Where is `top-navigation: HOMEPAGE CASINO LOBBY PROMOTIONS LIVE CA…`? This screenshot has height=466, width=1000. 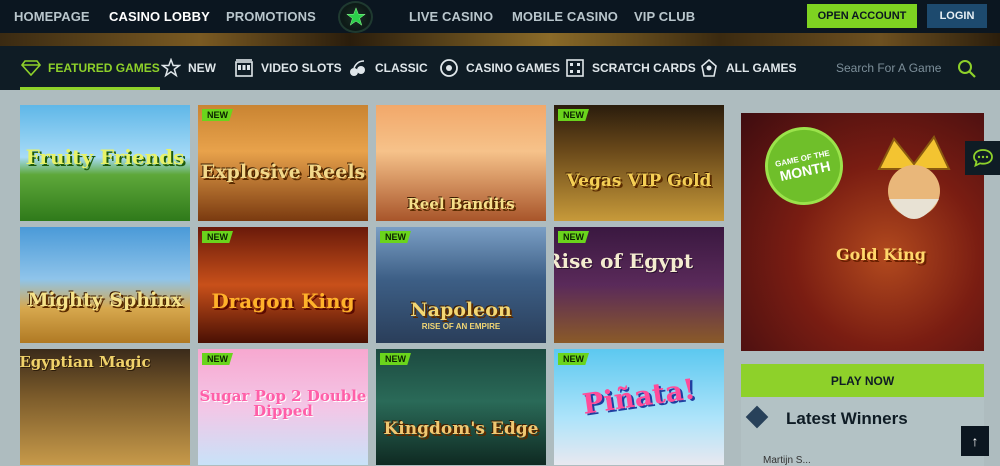 top-navigation: HOMEPAGE CASINO LOBBY PROMOTIONS LIVE CA… is located at coordinates (500, 16).